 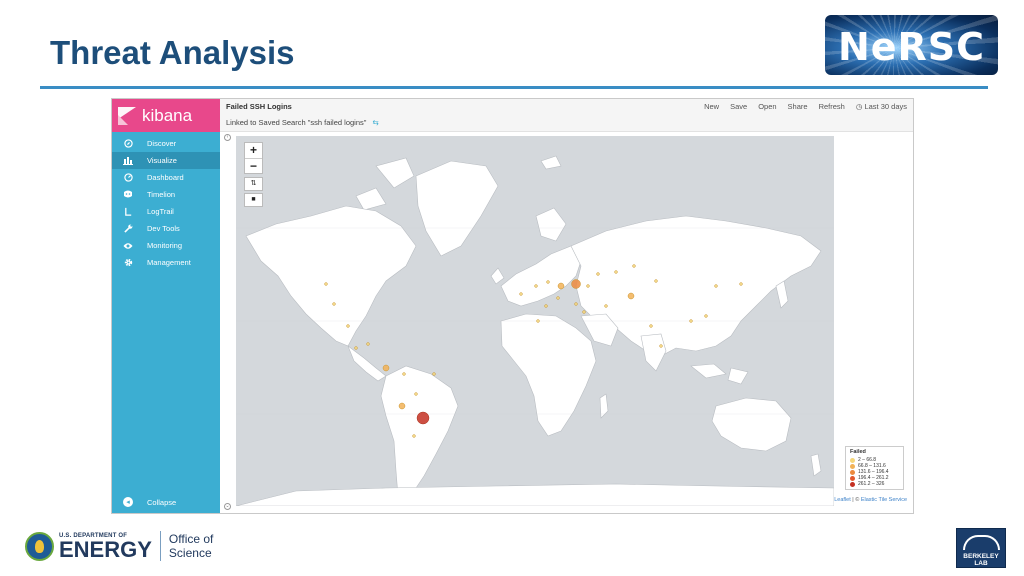 I want to click on leaflet-link: Leaflet, so click(x=842, y=500).